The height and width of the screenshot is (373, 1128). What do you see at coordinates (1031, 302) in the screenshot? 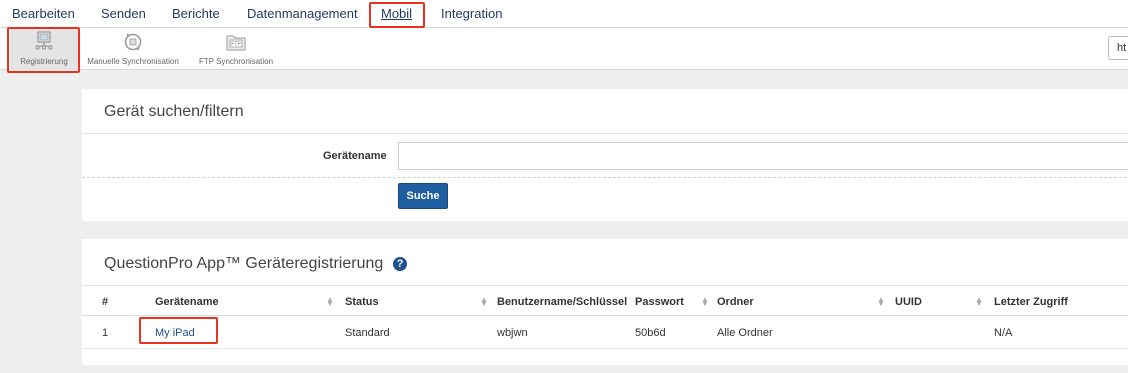
I see `col-header-letzter-zugriff: Letzter Zugriff` at bounding box center [1031, 302].